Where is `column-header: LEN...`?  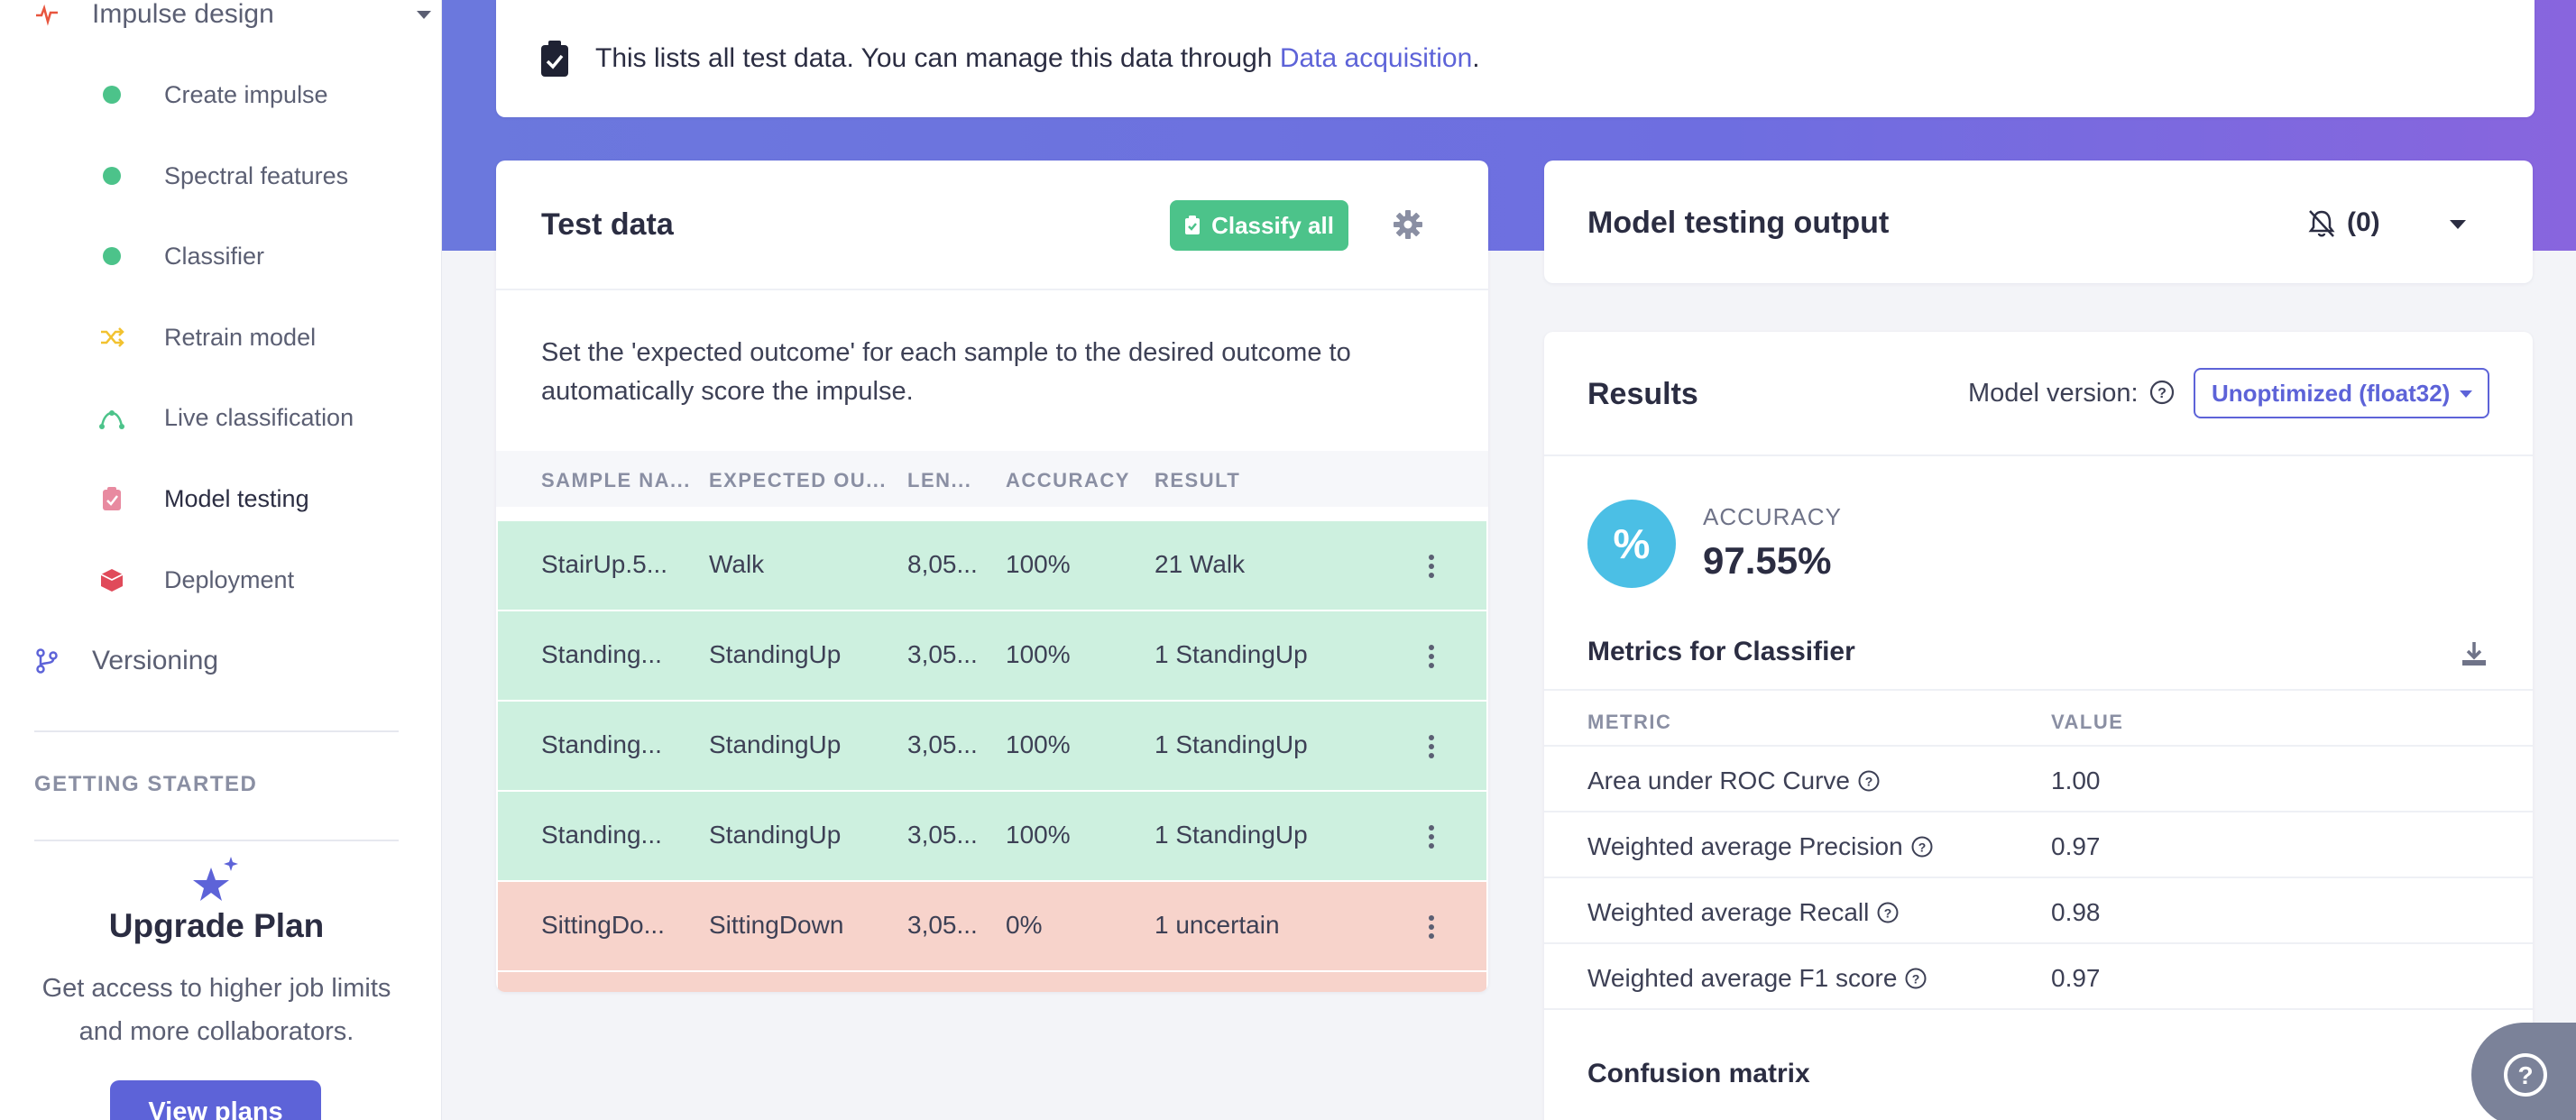
column-header: LEN... is located at coordinates (939, 481).